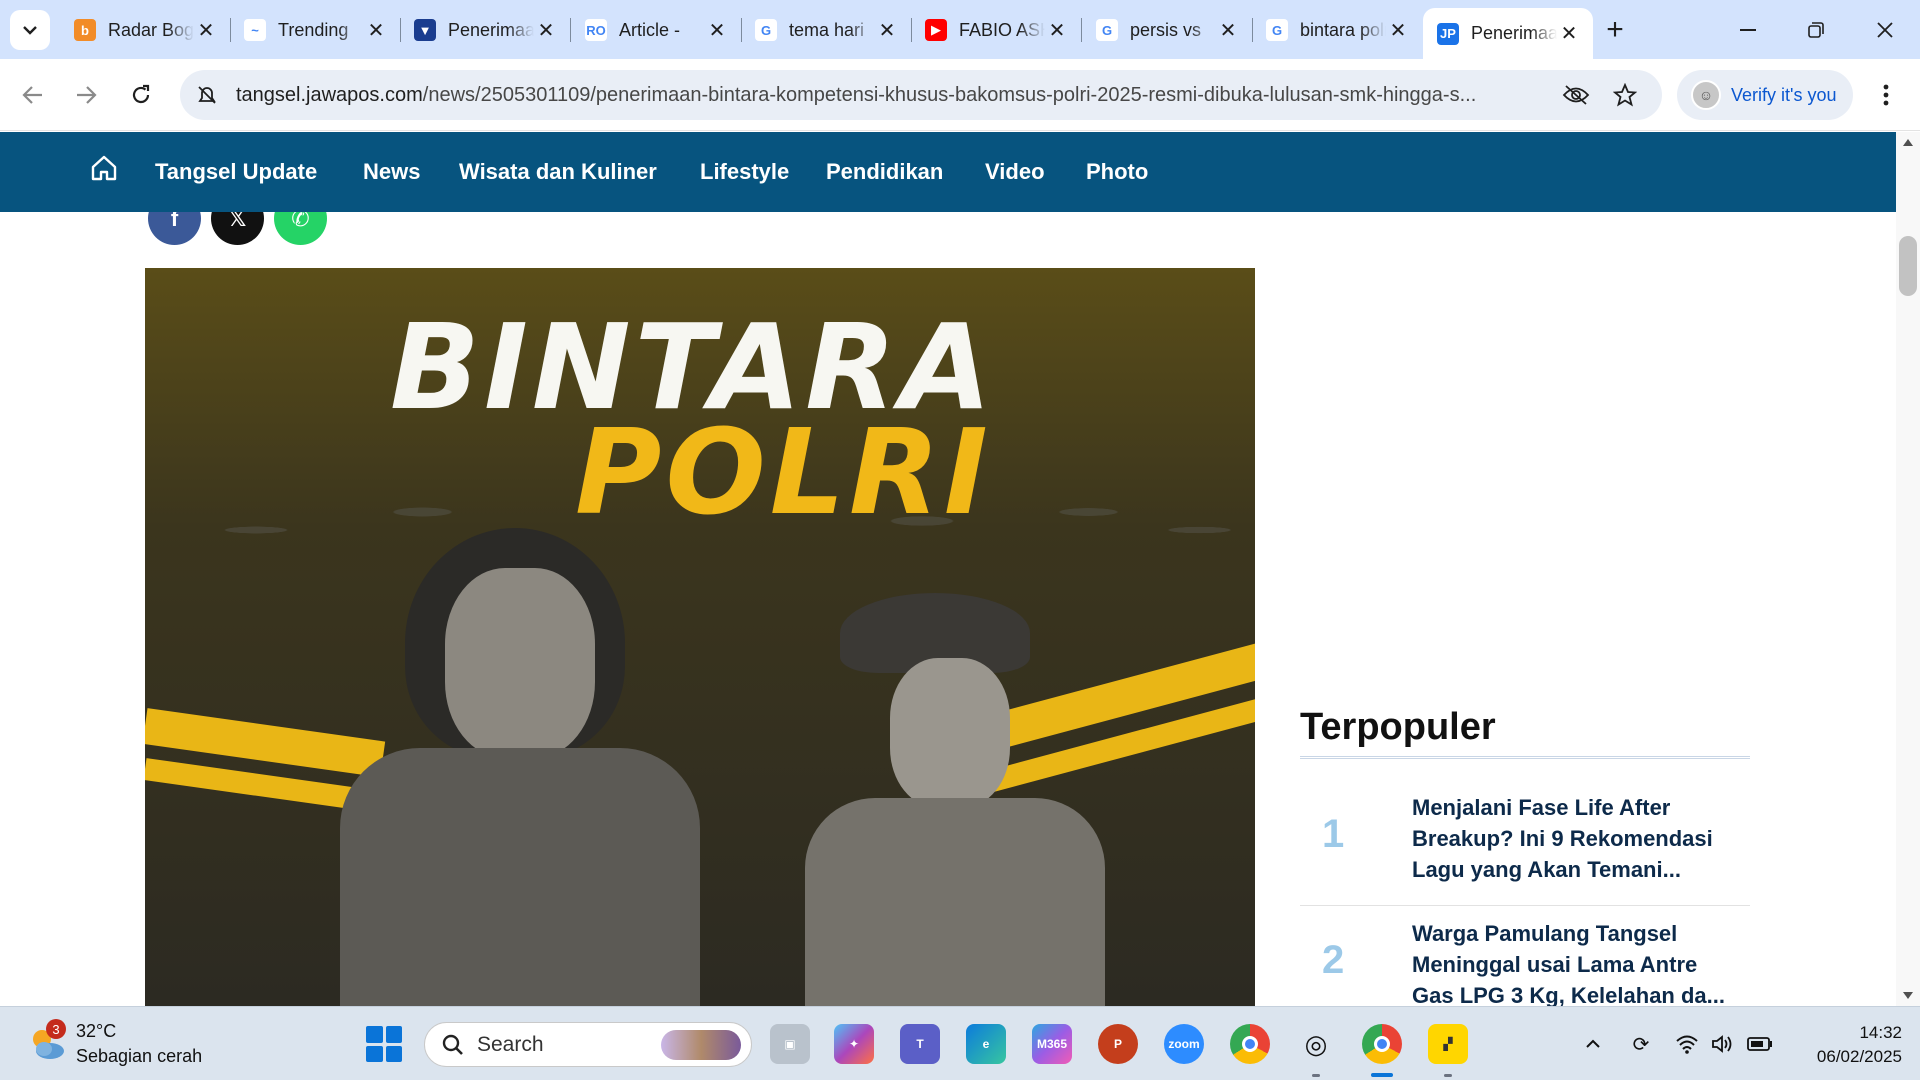 This screenshot has width=1920, height=1080. What do you see at coordinates (1448, 1044) in the screenshot?
I see `sticky-notes-button: ▞` at bounding box center [1448, 1044].